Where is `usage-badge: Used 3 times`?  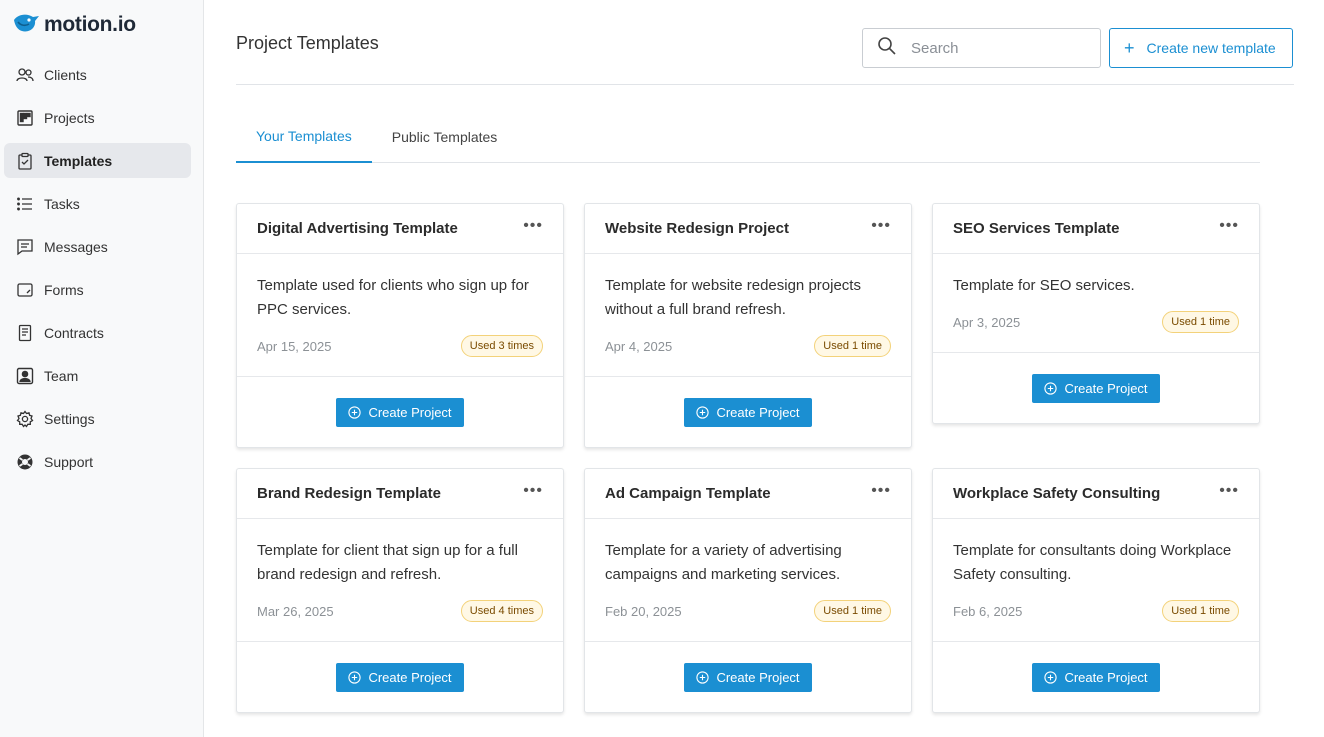 usage-badge: Used 3 times is located at coordinates (501, 346).